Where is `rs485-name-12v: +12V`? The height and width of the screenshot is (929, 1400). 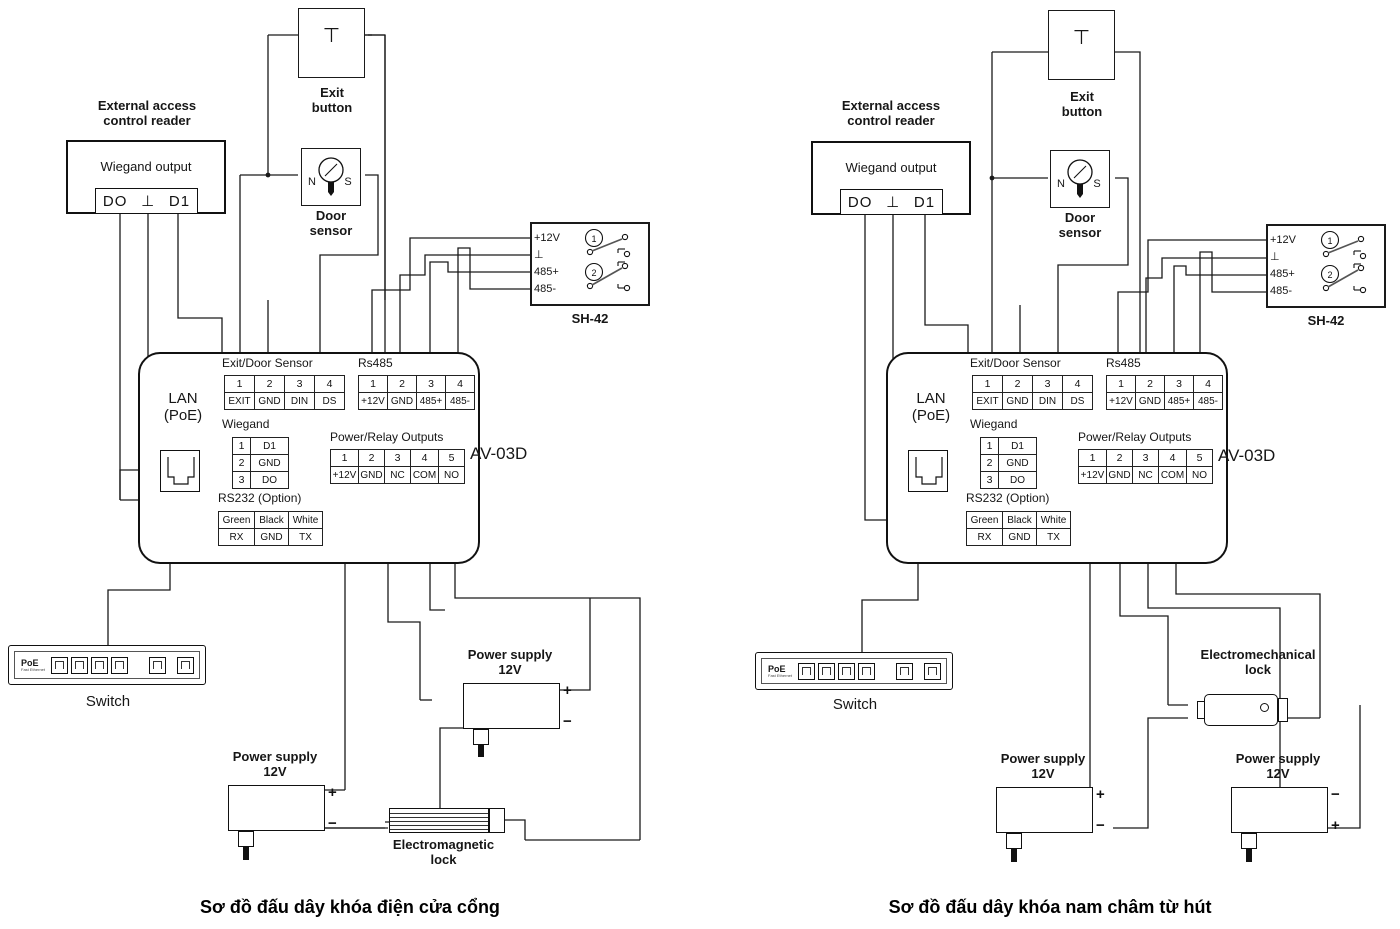
rs485-name-12v: +12V is located at coordinates (1121, 401).